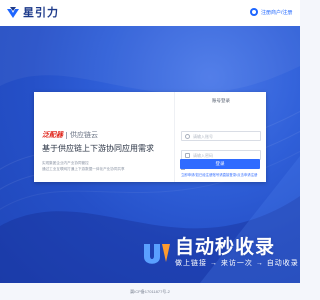 The width and height of the screenshot is (320, 300). I want to click on watermark-text: 自动秒收录 做上链接 → 来访一次 → 自动收录, so click(237, 253).